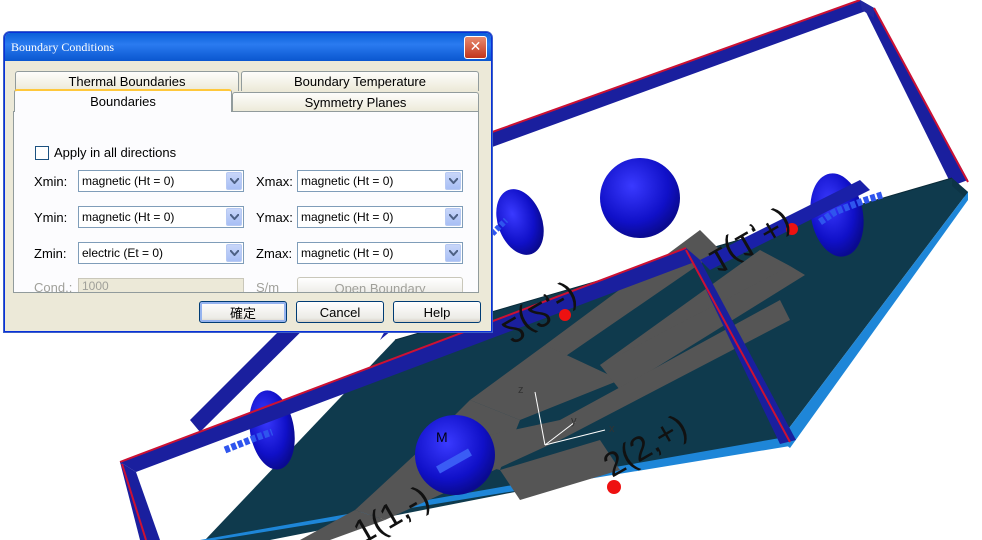 The image size is (982, 540). I want to click on close-button: ✕, so click(475, 47).